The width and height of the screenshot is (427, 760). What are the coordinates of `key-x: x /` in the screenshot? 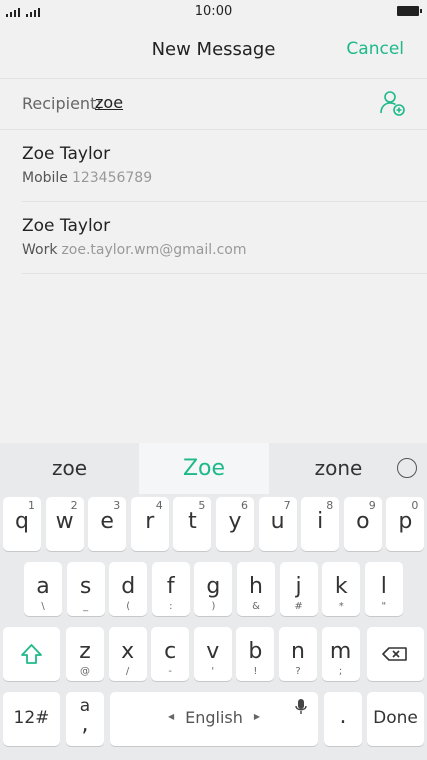 It's located at (127, 654).